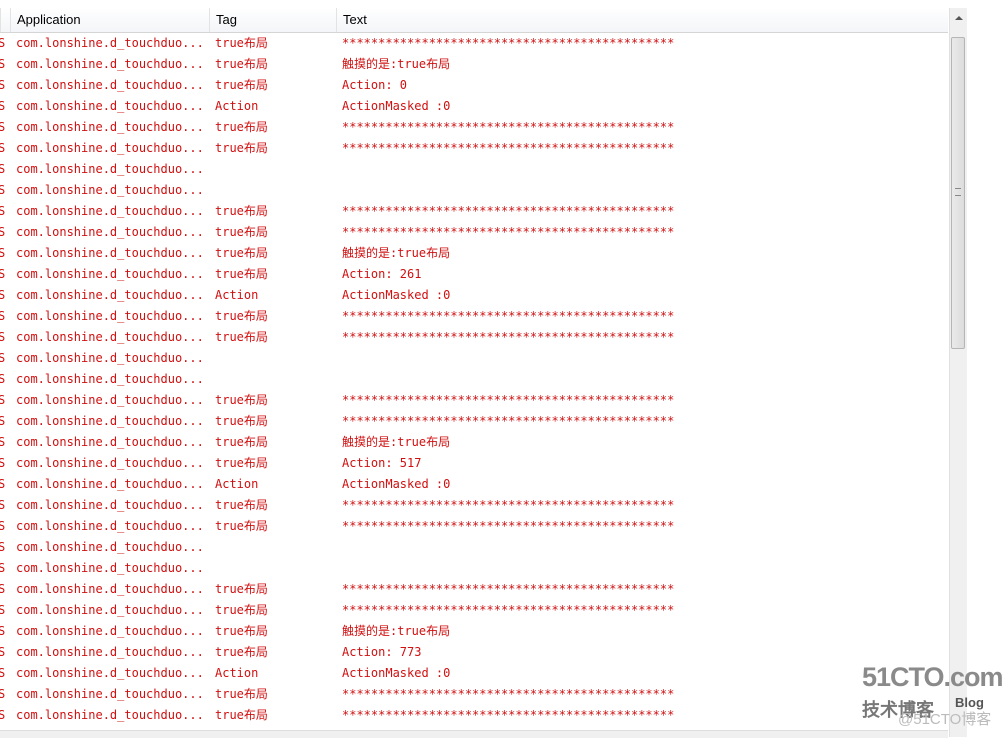 Image resolution: width=1005 pixels, height=738 pixels. What do you see at coordinates (382, 463) in the screenshot?
I see `text-cell: Action: 517` at bounding box center [382, 463].